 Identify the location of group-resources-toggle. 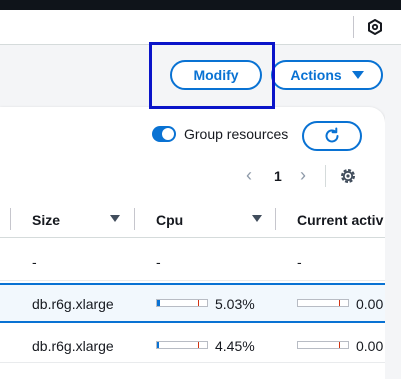
(164, 134).